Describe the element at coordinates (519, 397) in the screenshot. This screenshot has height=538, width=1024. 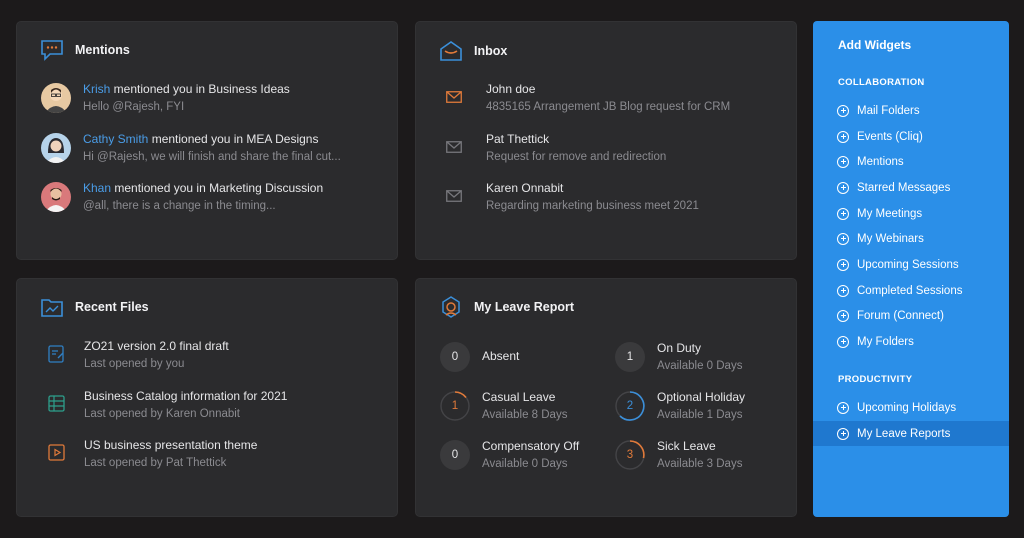
I see `leave-type: Casual Leave` at that location.